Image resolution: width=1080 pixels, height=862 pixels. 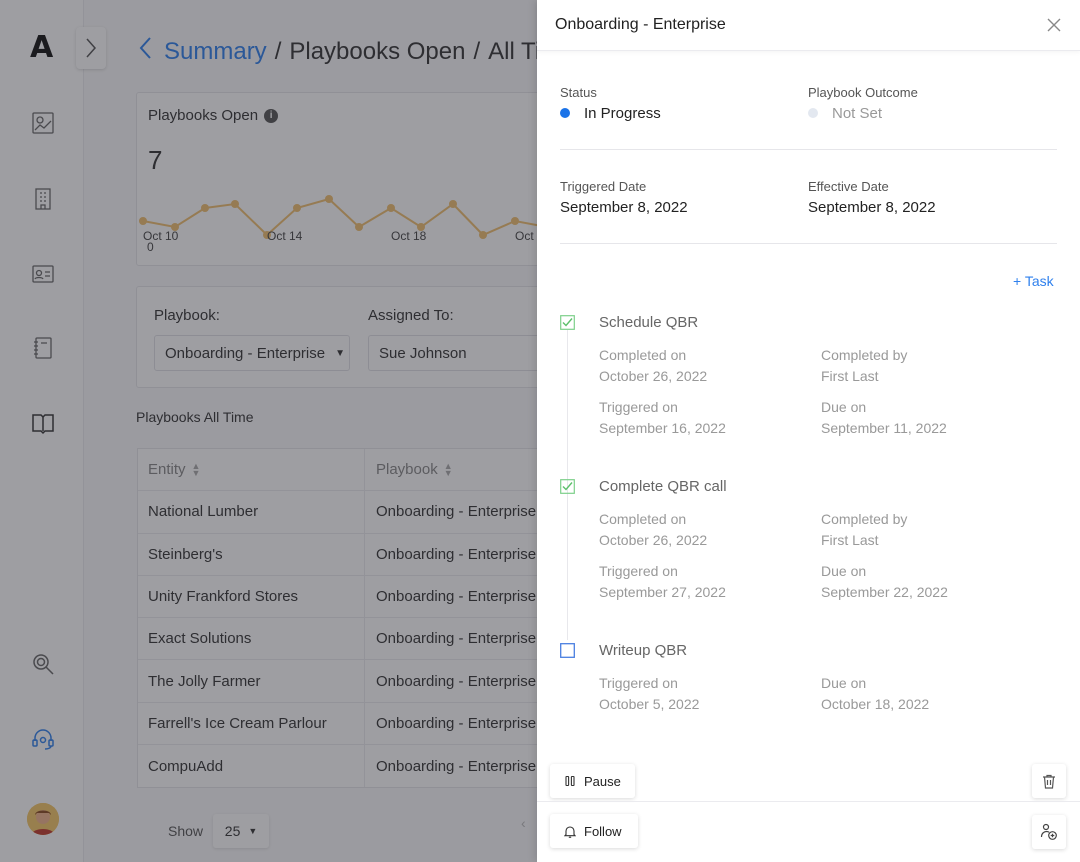 I want to click on task-title: Complete QBR call, so click(x=663, y=486).